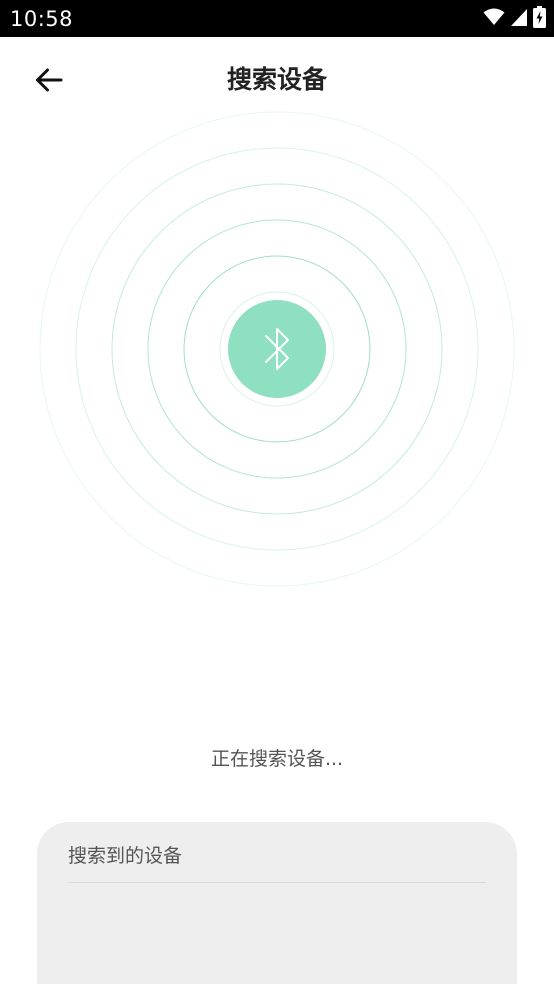  I want to click on bluetooth-scan-button, so click(277, 349).